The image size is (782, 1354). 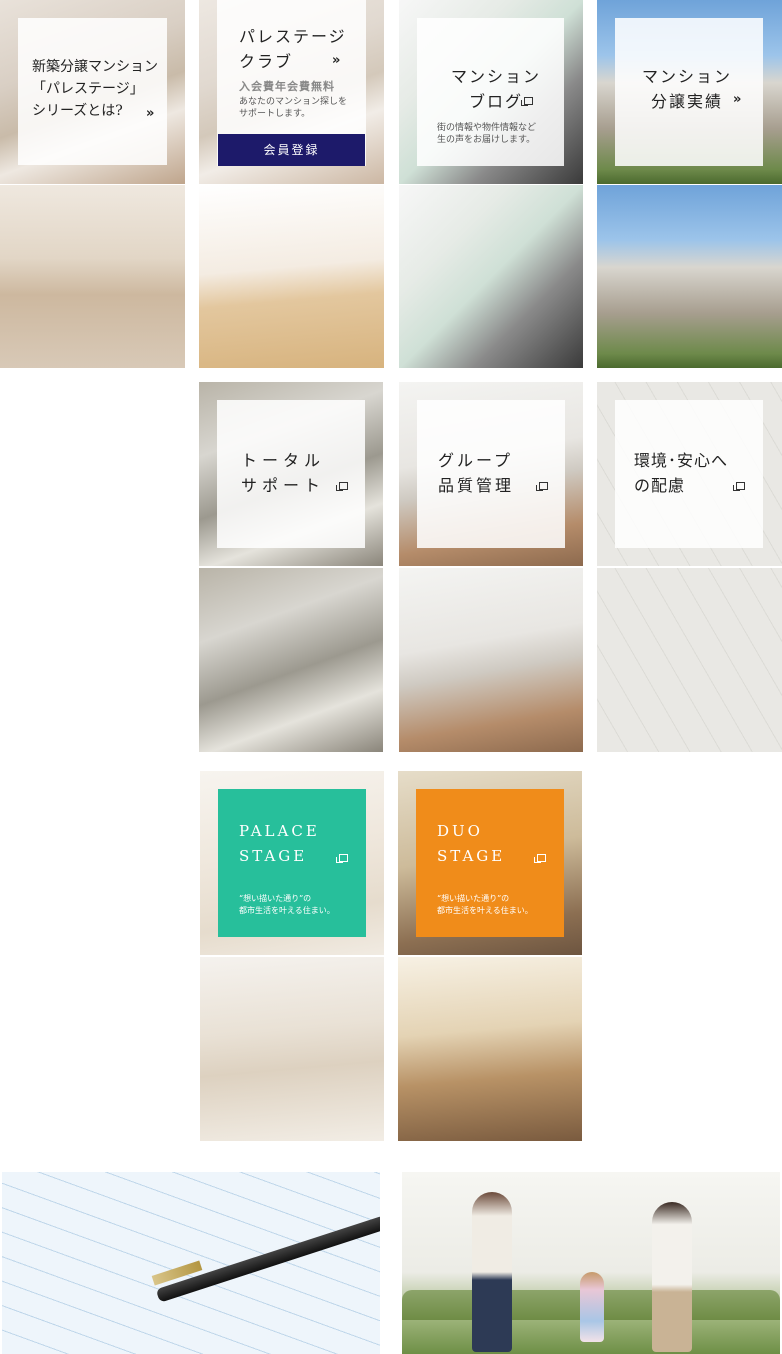 I want to click on camera-map-photo, so click(x=491, y=276).